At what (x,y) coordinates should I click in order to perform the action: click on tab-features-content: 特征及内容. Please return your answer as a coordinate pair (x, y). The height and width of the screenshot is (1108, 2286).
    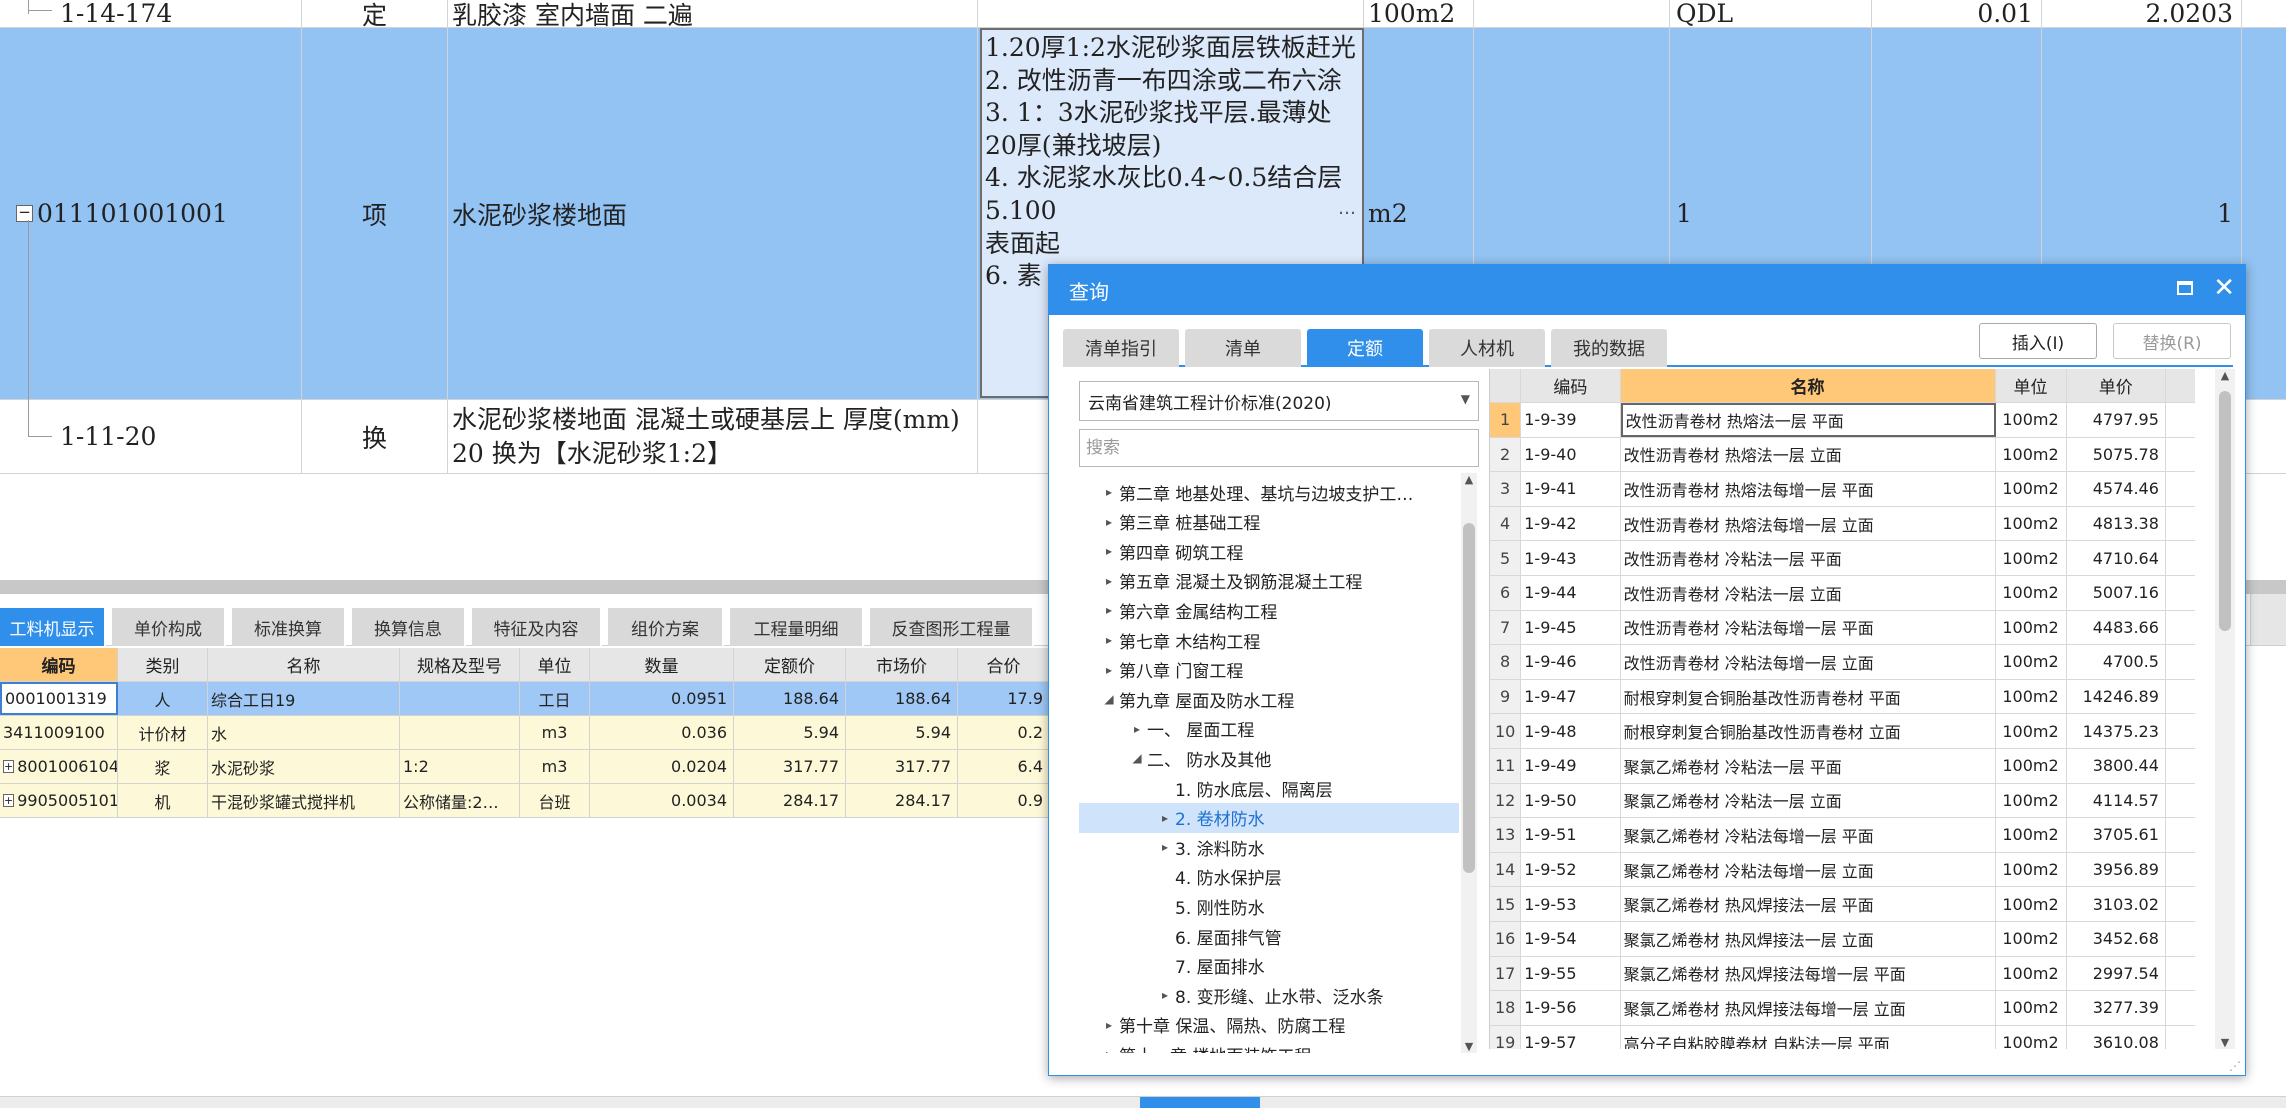
    Looking at the image, I should click on (537, 627).